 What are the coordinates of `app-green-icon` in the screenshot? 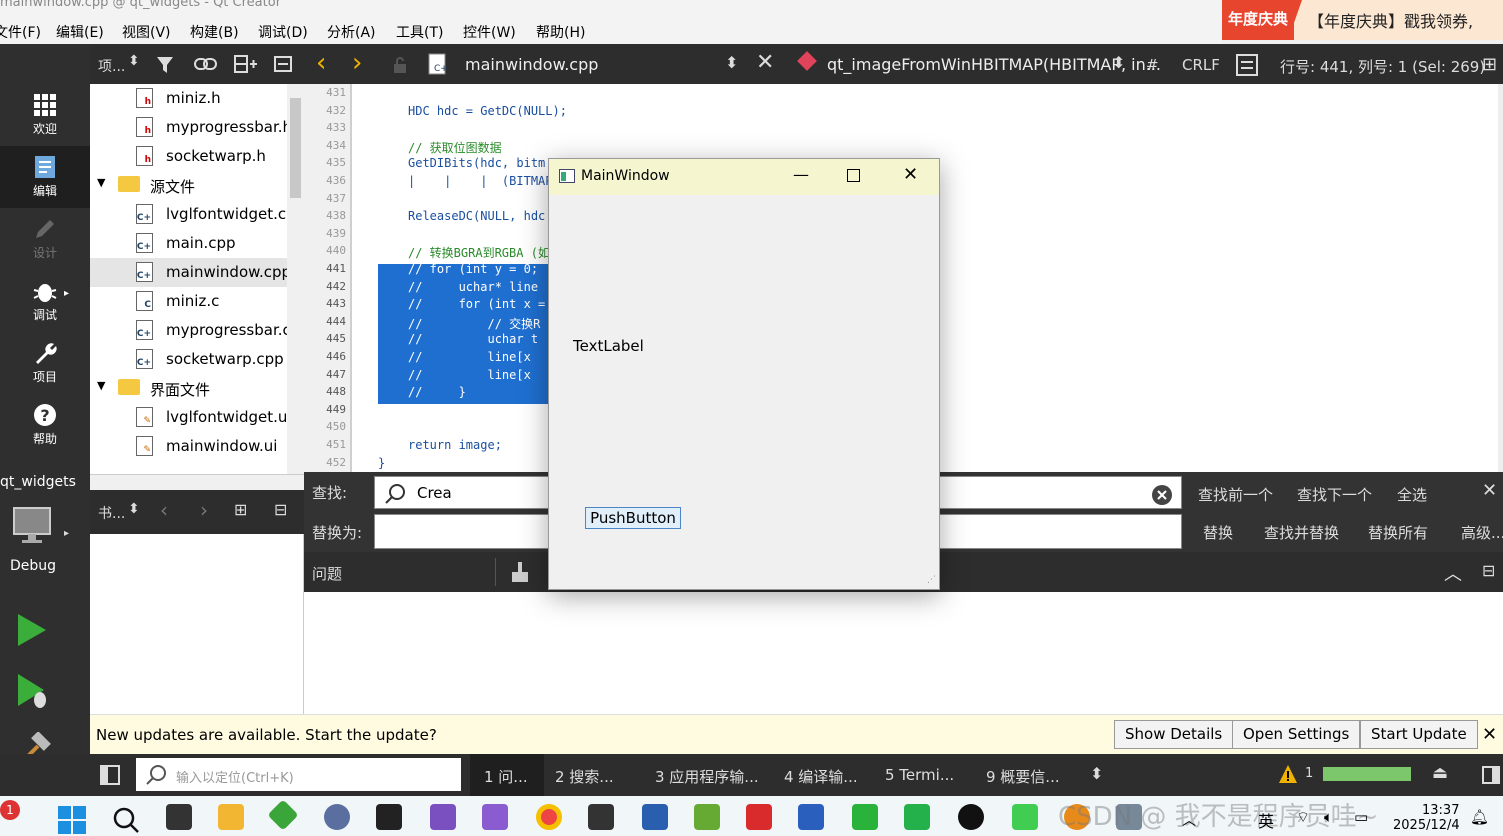 It's located at (283, 815).